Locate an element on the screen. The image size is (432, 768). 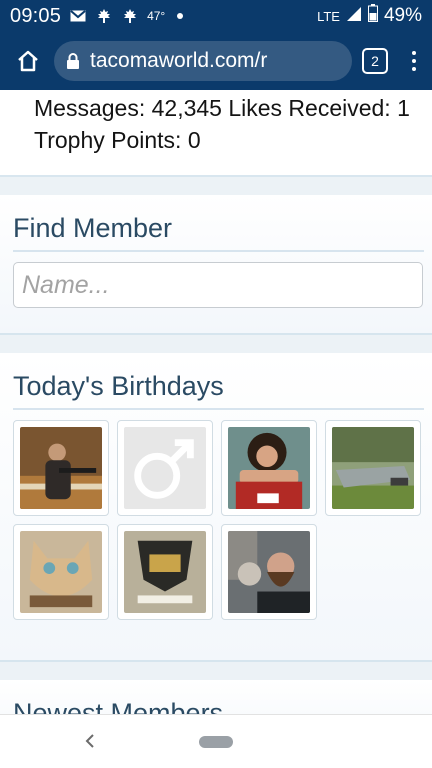
male-symbol-icon is located at coordinates (165, 468).